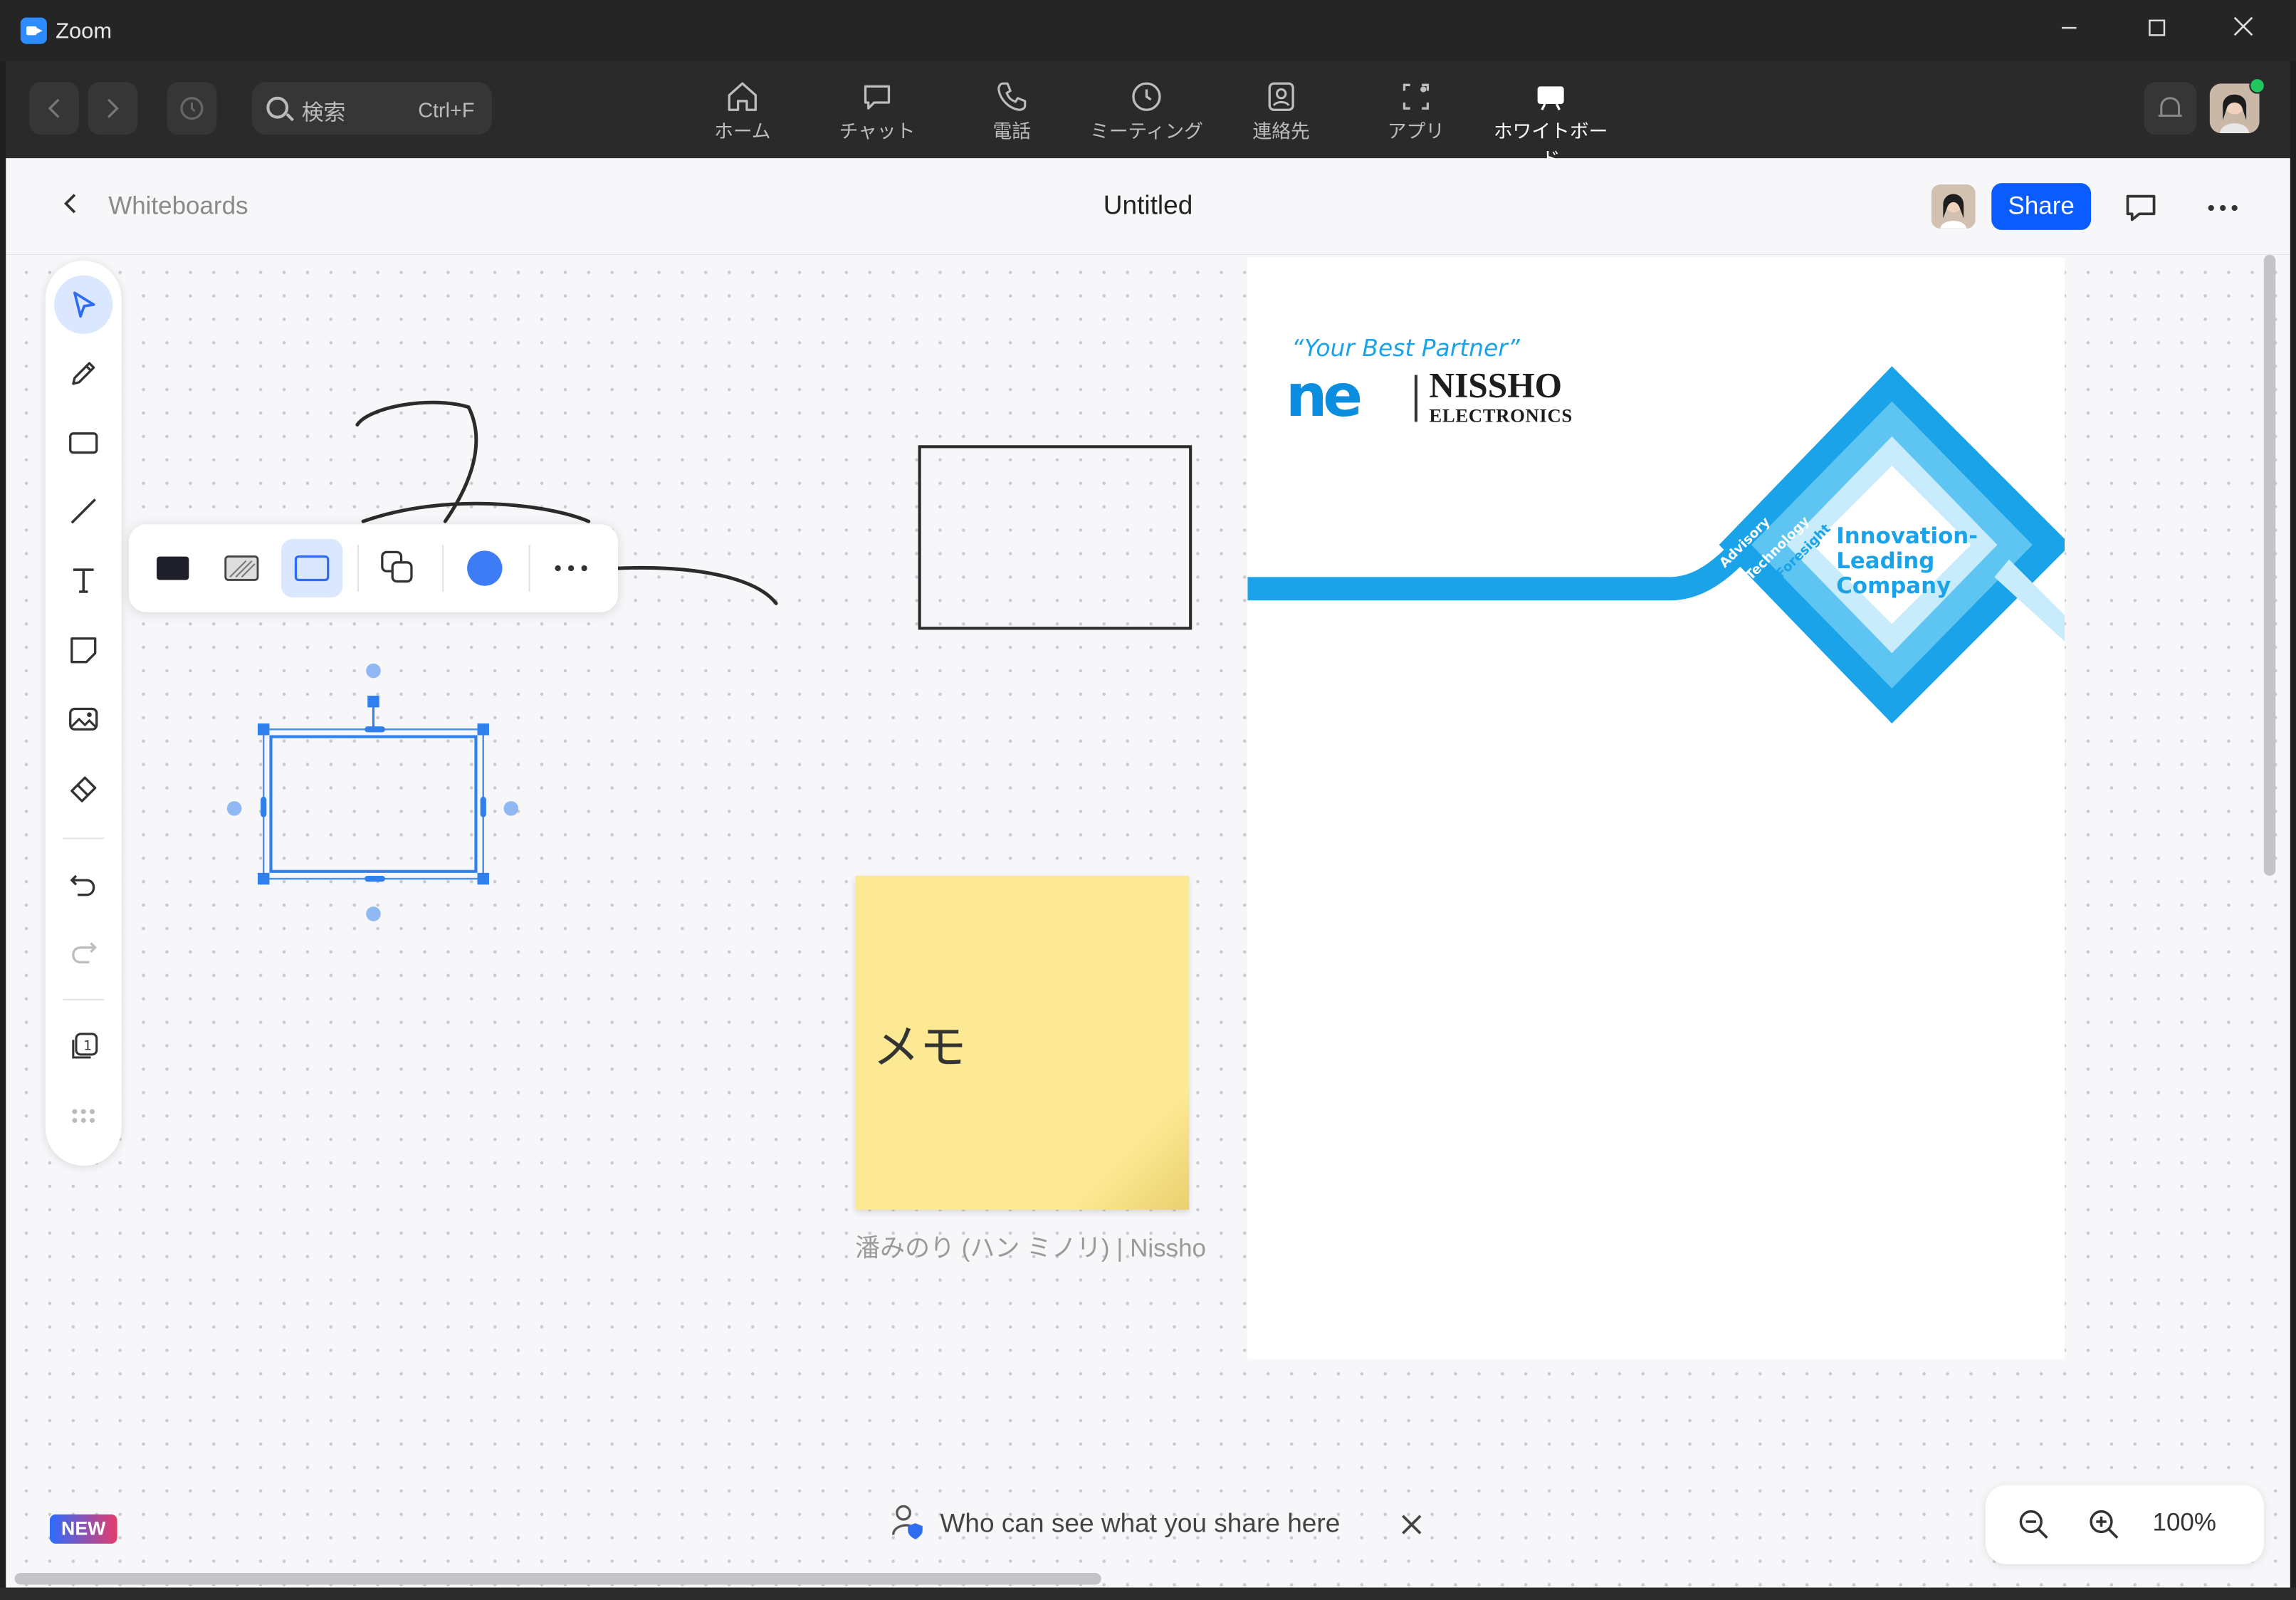 The height and width of the screenshot is (1600, 2296). Describe the element at coordinates (2104, 1525) in the screenshot. I see `zoom-in-icon` at that location.